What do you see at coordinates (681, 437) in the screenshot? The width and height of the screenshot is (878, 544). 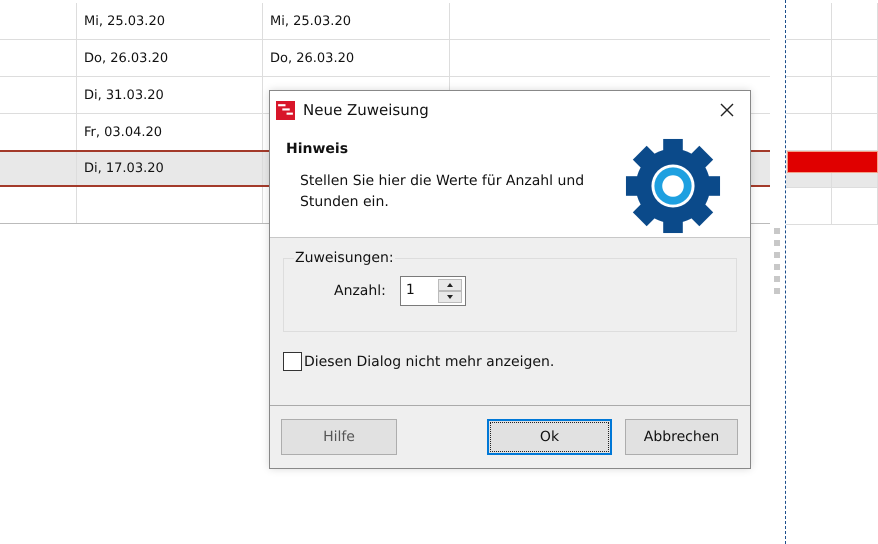 I see `dialog-button: Abbrechen` at bounding box center [681, 437].